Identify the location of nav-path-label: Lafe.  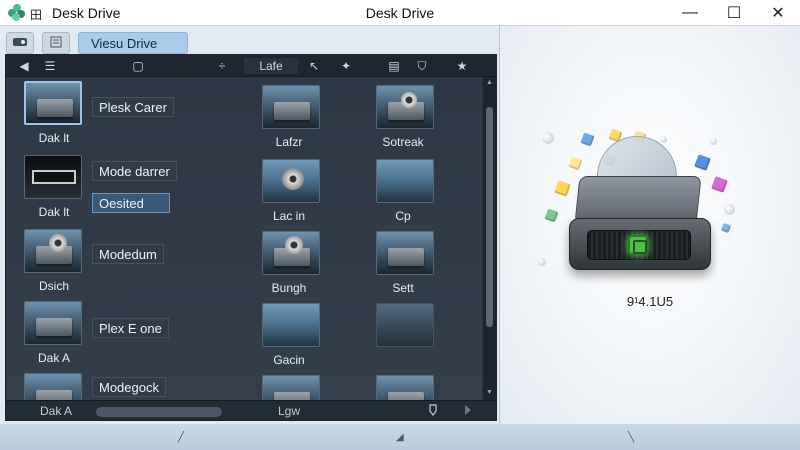
(271, 66).